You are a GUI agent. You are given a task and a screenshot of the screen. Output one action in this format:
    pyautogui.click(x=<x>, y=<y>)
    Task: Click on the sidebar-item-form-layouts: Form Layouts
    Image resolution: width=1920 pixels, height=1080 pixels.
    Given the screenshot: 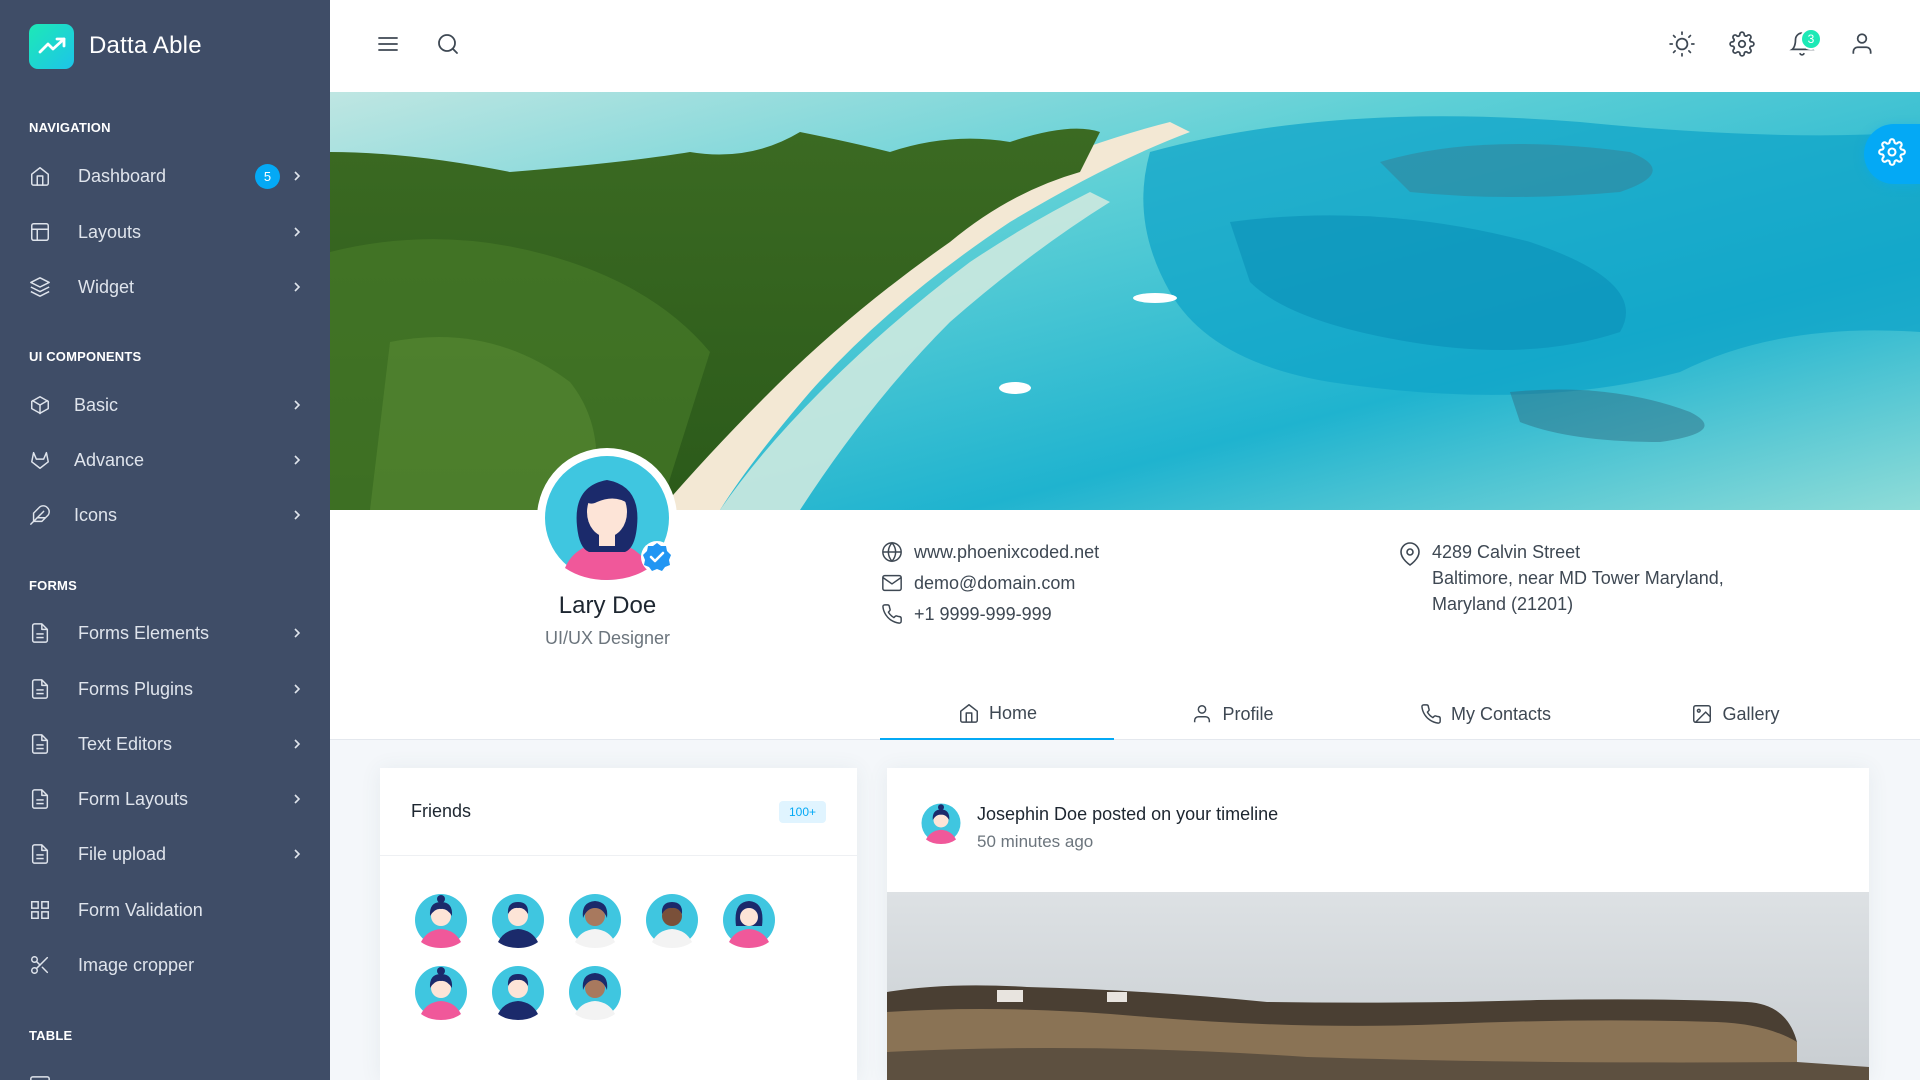 What is the action you would take?
    pyautogui.click(x=165, y=799)
    